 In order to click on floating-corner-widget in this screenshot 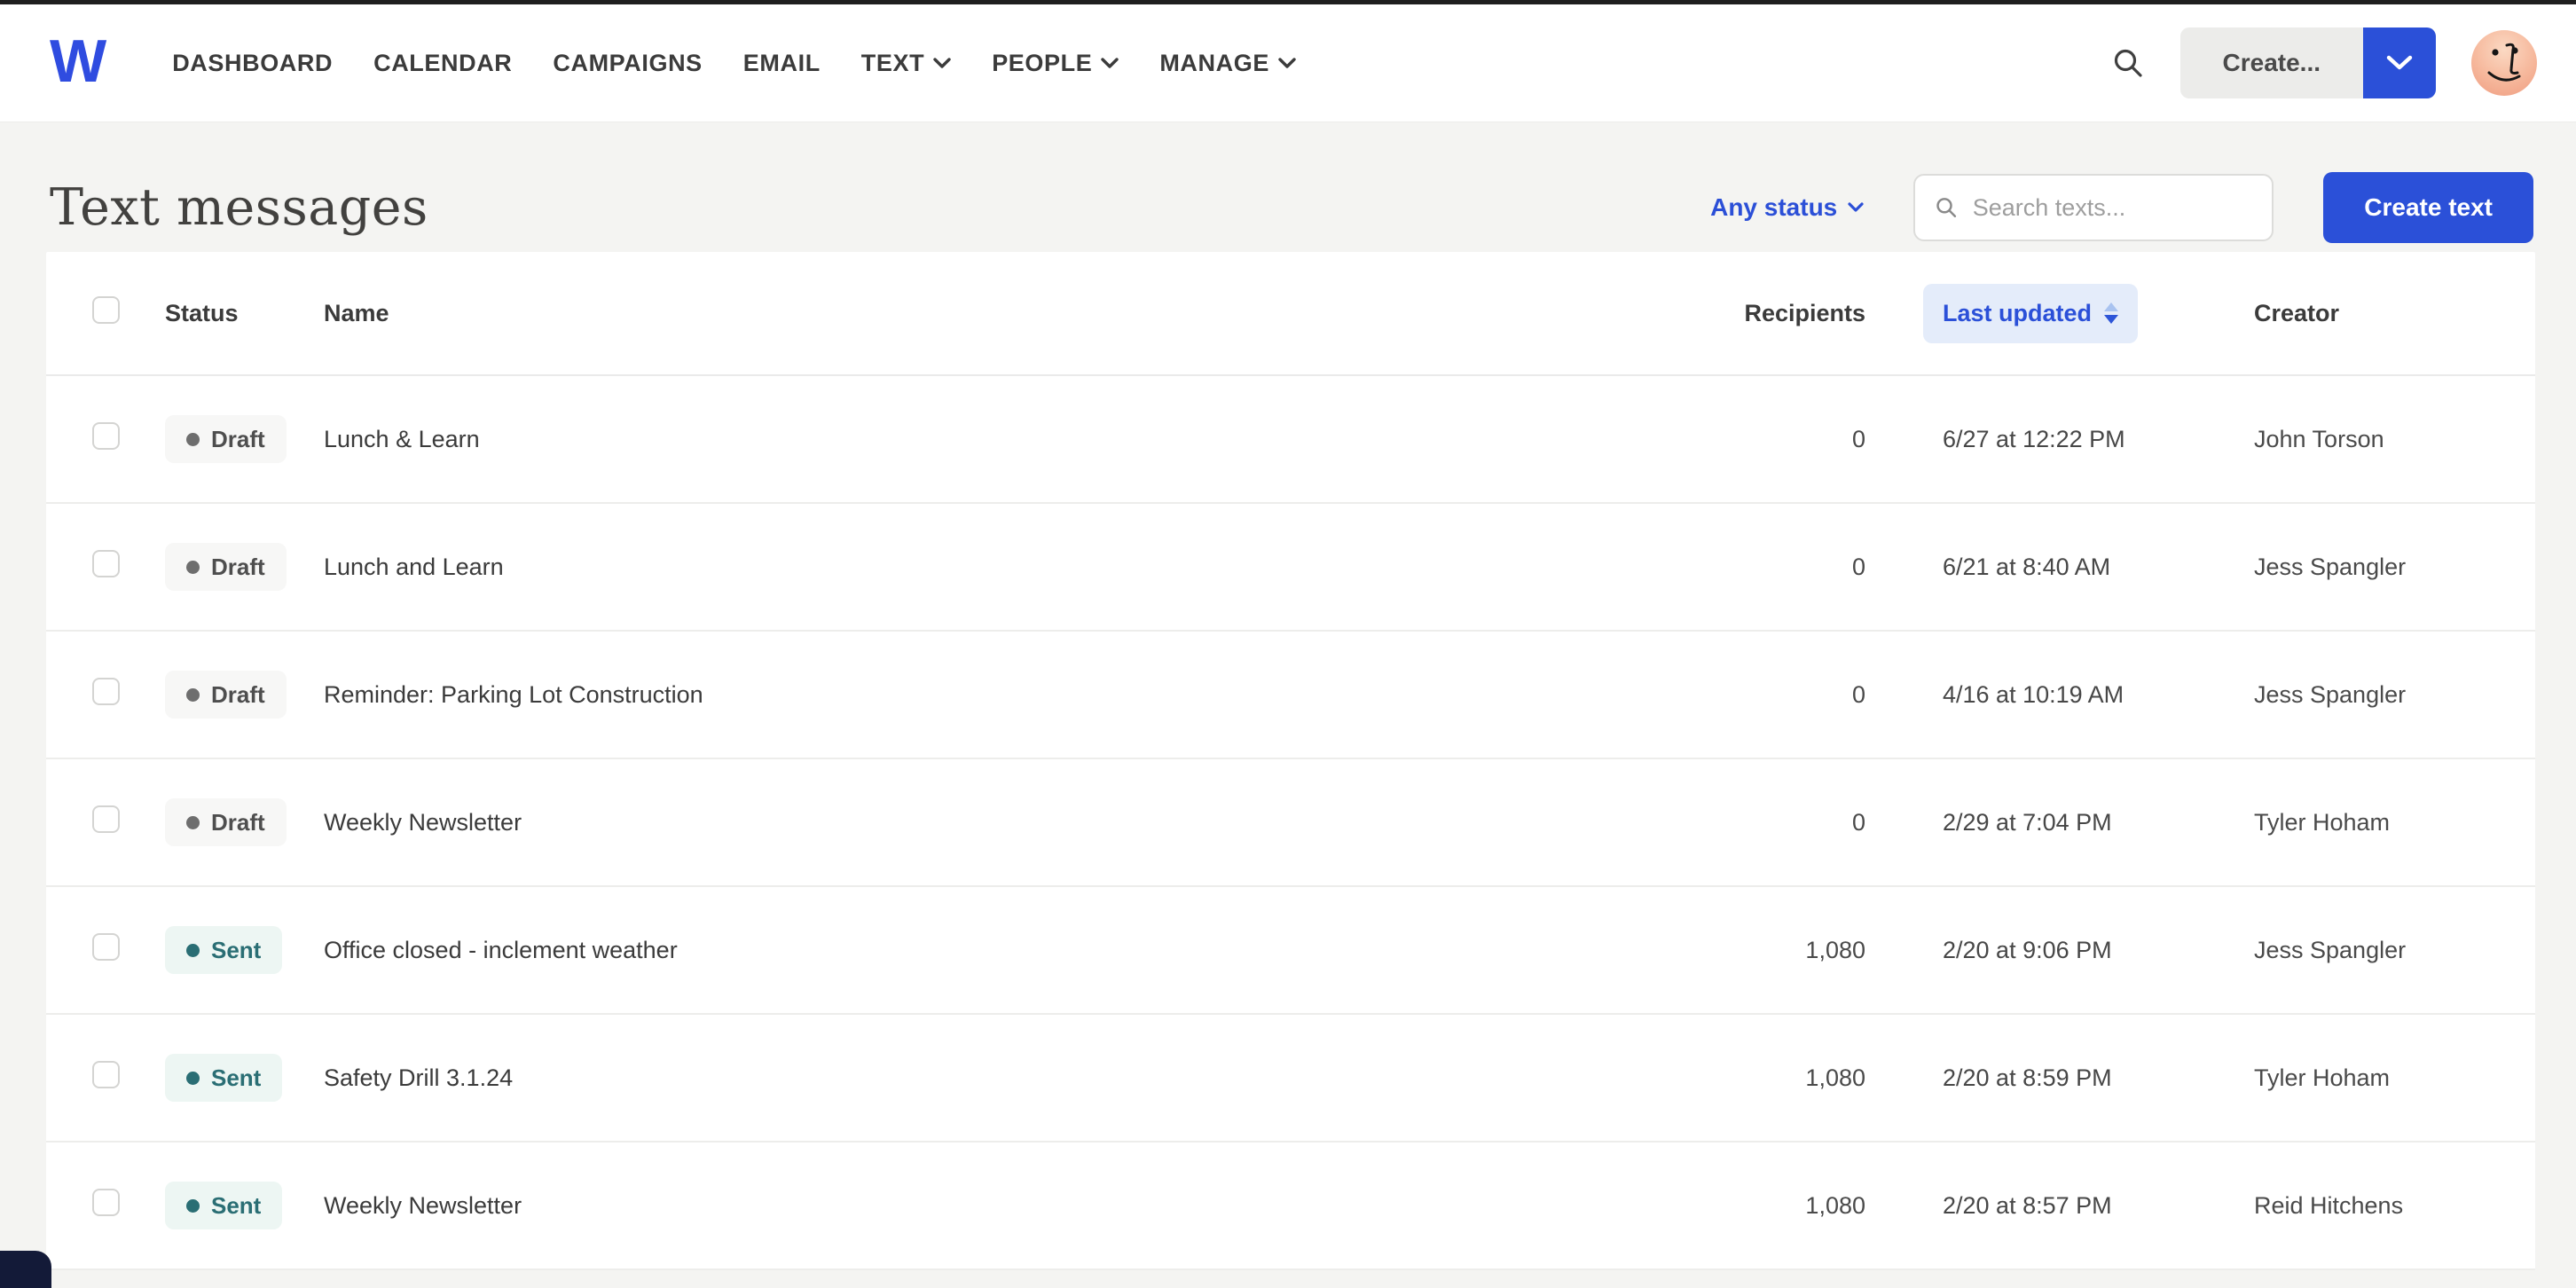, I will do `click(25, 1269)`.